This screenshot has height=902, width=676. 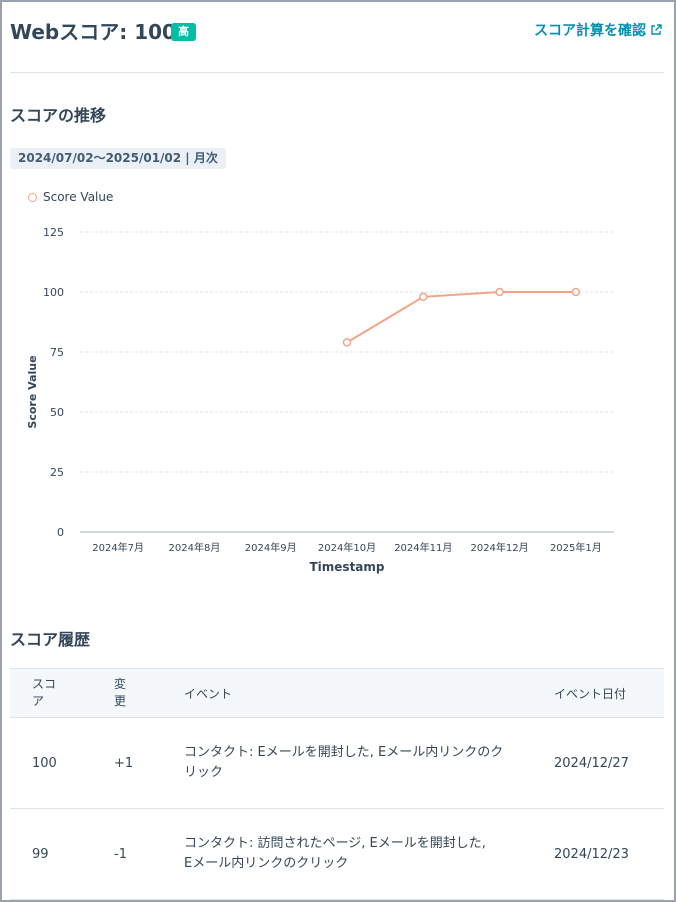 I want to click on cell-score: 100, so click(x=62, y=763).